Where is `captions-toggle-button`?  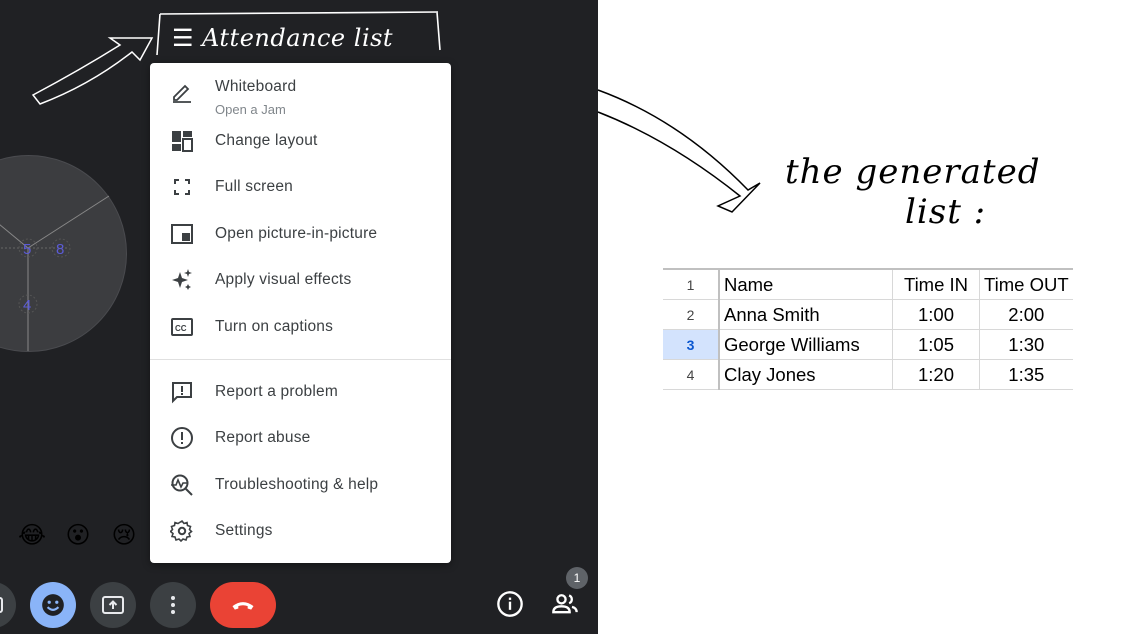
captions-toggle-button is located at coordinates (8, 605).